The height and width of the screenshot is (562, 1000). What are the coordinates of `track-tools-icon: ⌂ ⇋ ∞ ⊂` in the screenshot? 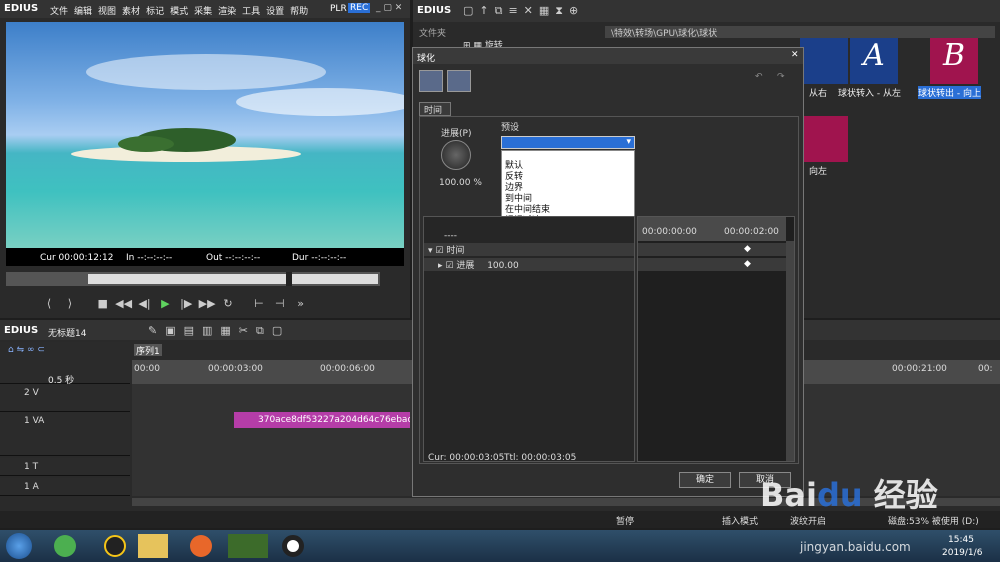 It's located at (26, 350).